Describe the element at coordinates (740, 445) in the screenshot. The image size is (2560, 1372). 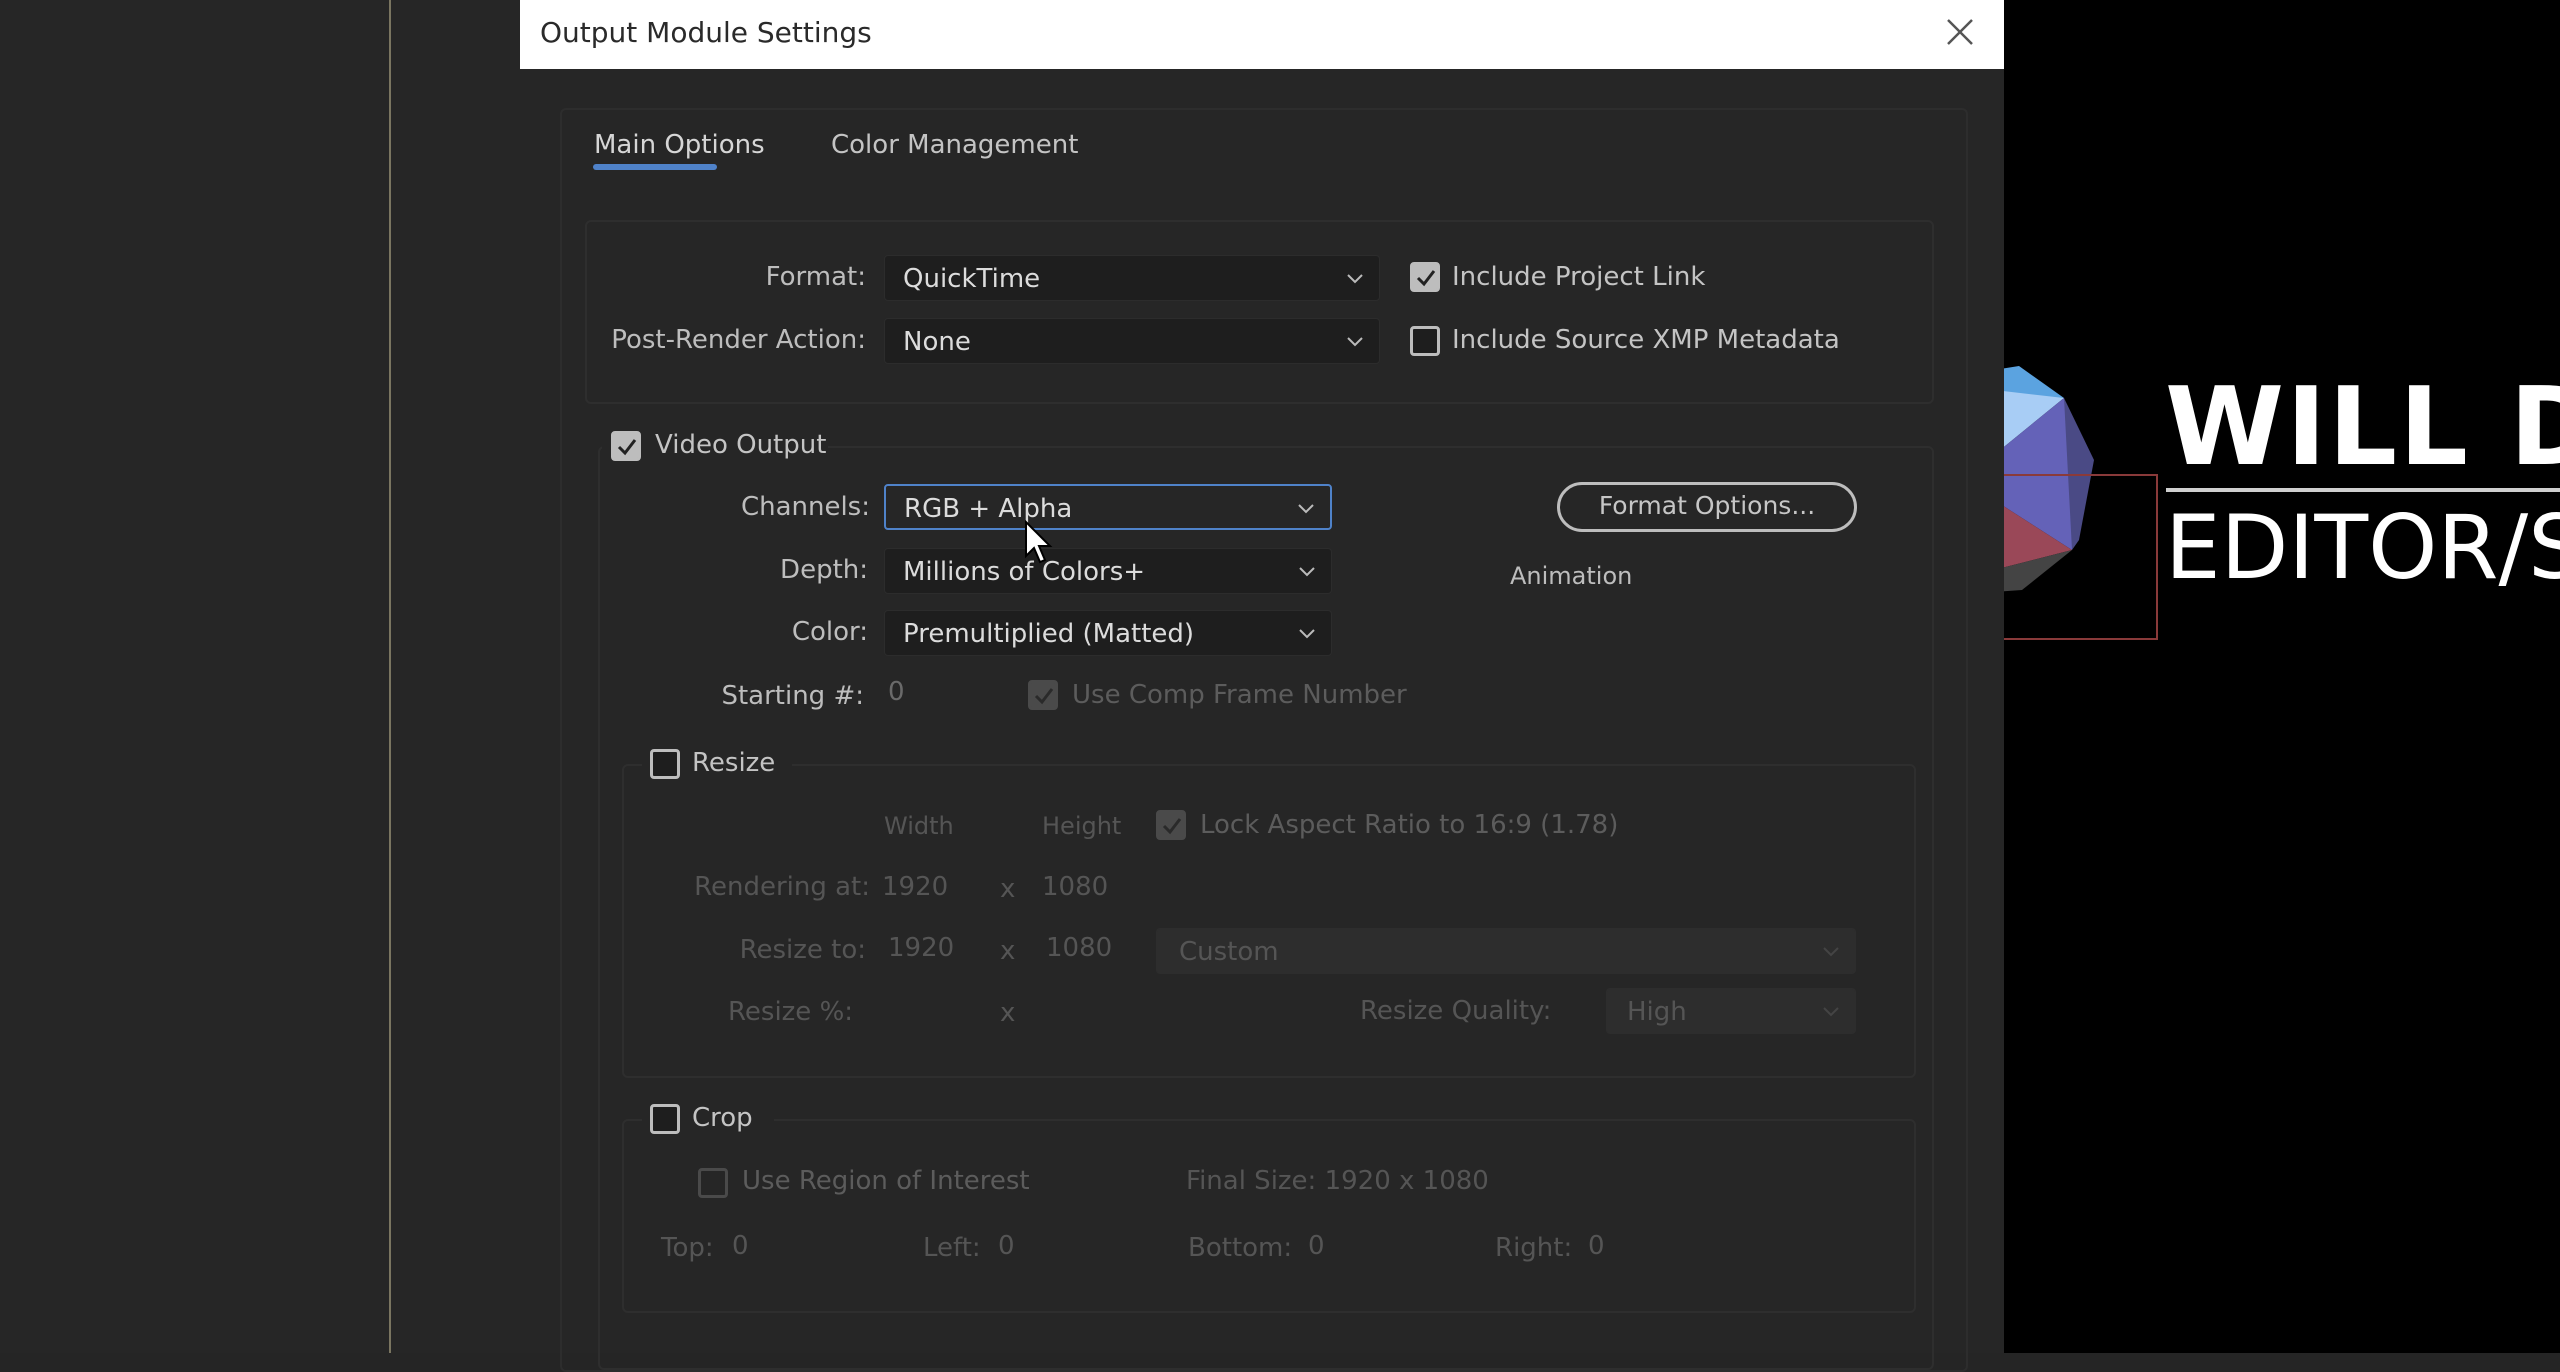
I see `video-output-label: Video Output` at that location.